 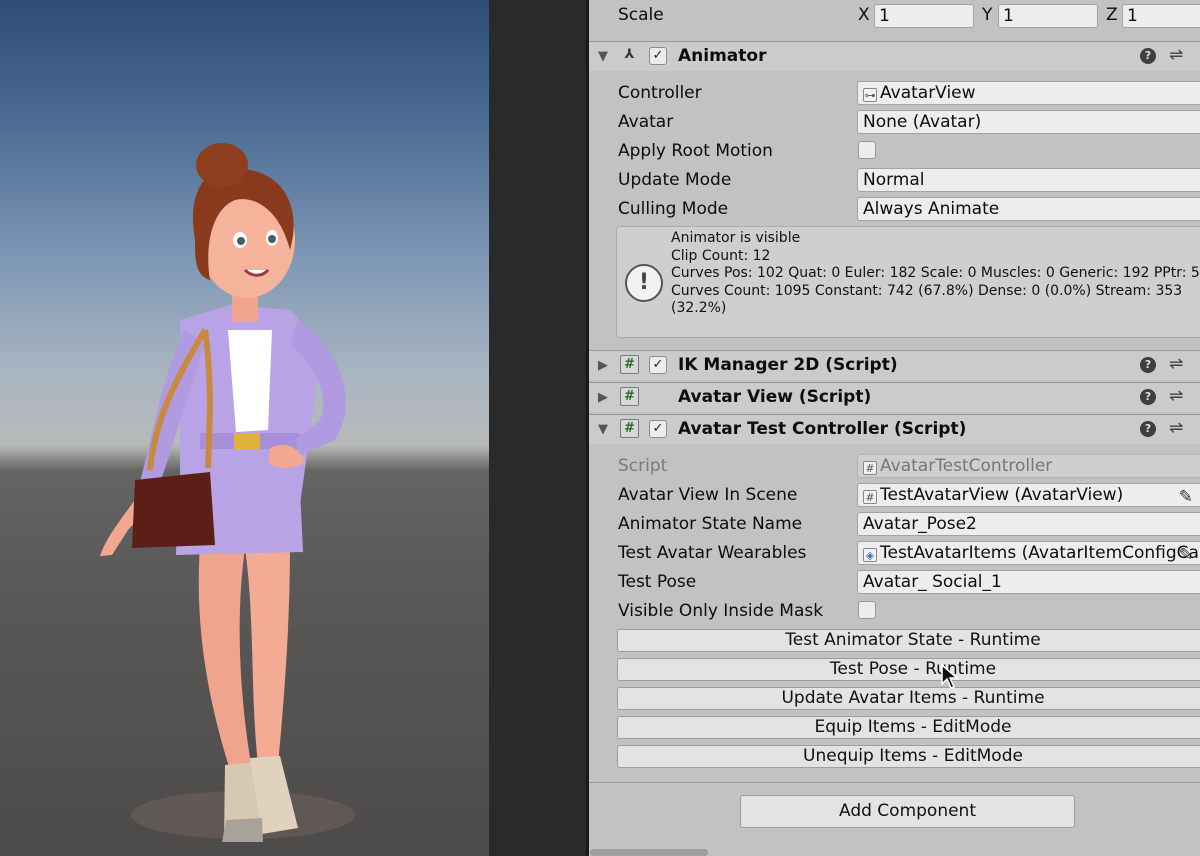 I want to click on update-mode-dropdown: Normal, so click(x=1028, y=180).